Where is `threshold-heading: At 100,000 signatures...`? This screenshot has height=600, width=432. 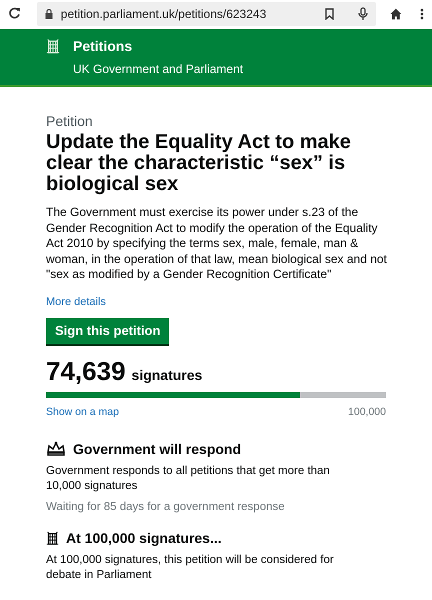
threshold-heading: At 100,000 signatures... is located at coordinates (144, 538).